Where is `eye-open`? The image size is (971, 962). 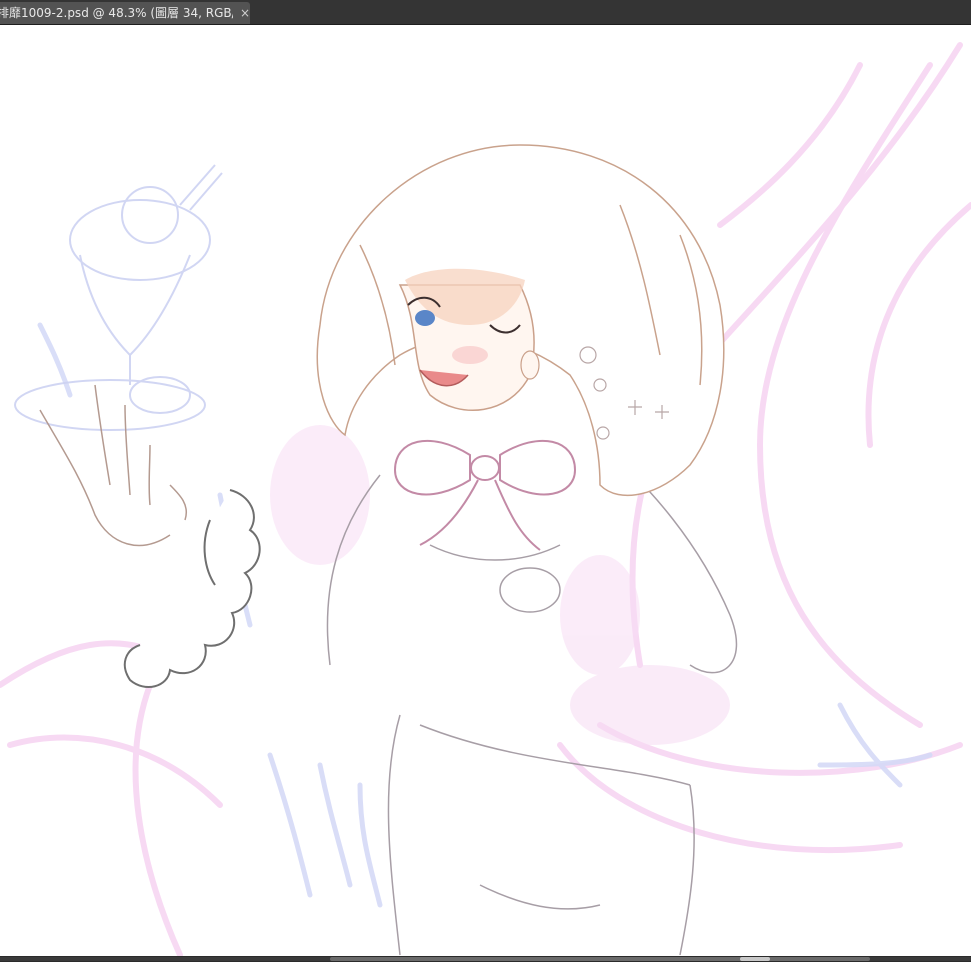
eye-open is located at coordinates (425, 318).